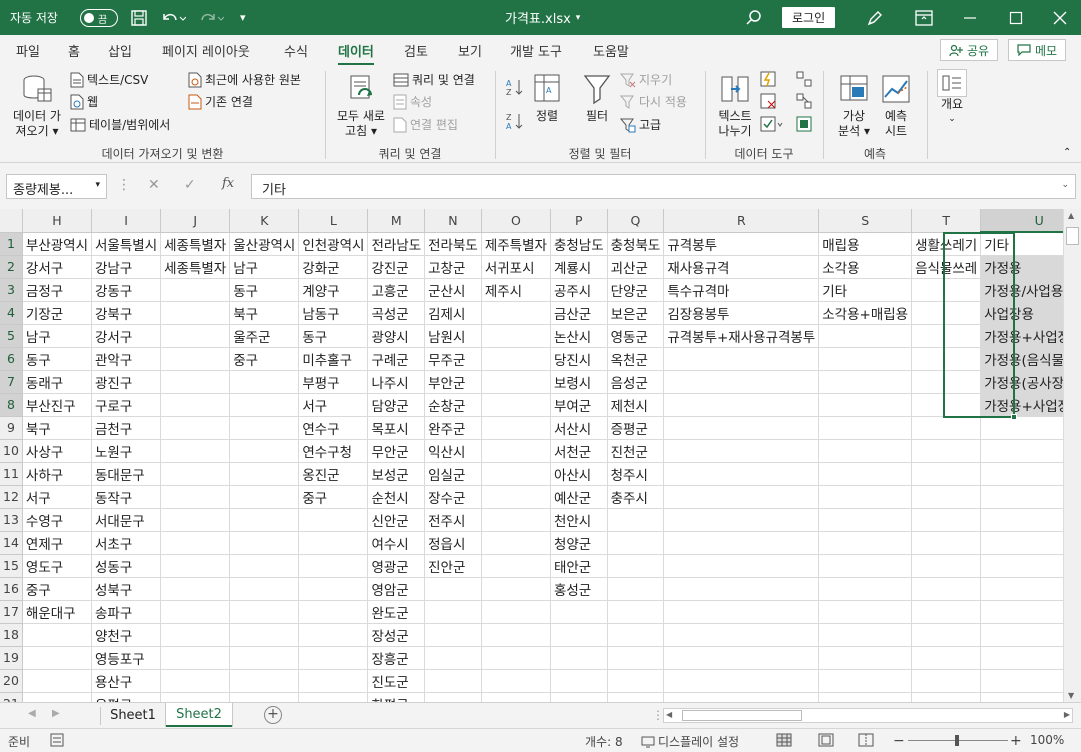 The image size is (1081, 752). I want to click on recent-sources-button: 최근에 사용한 원본, so click(244, 79).